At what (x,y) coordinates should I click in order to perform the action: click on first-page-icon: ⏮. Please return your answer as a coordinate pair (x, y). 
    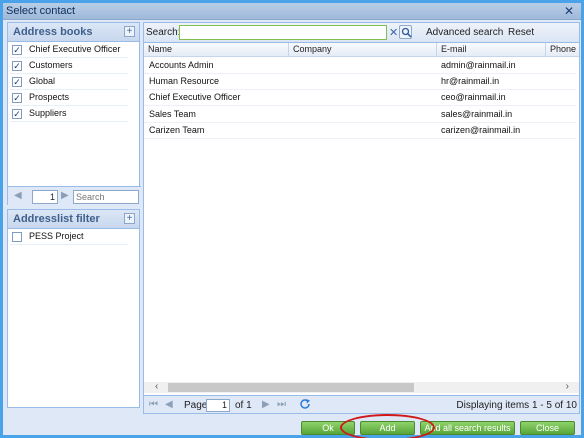
    Looking at the image, I should click on (153, 404).